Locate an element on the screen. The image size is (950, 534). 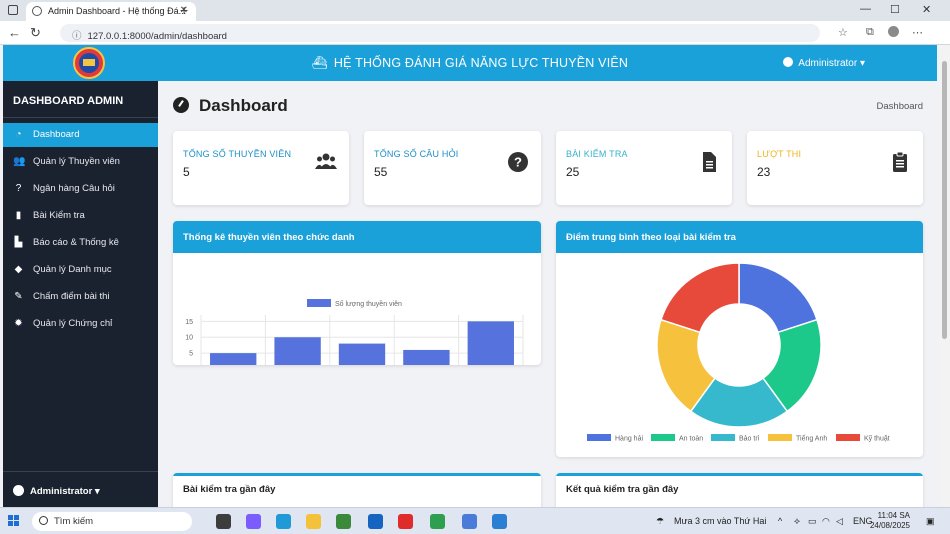
user-dropdown: Administrator ▾ is located at coordinates (824, 63).